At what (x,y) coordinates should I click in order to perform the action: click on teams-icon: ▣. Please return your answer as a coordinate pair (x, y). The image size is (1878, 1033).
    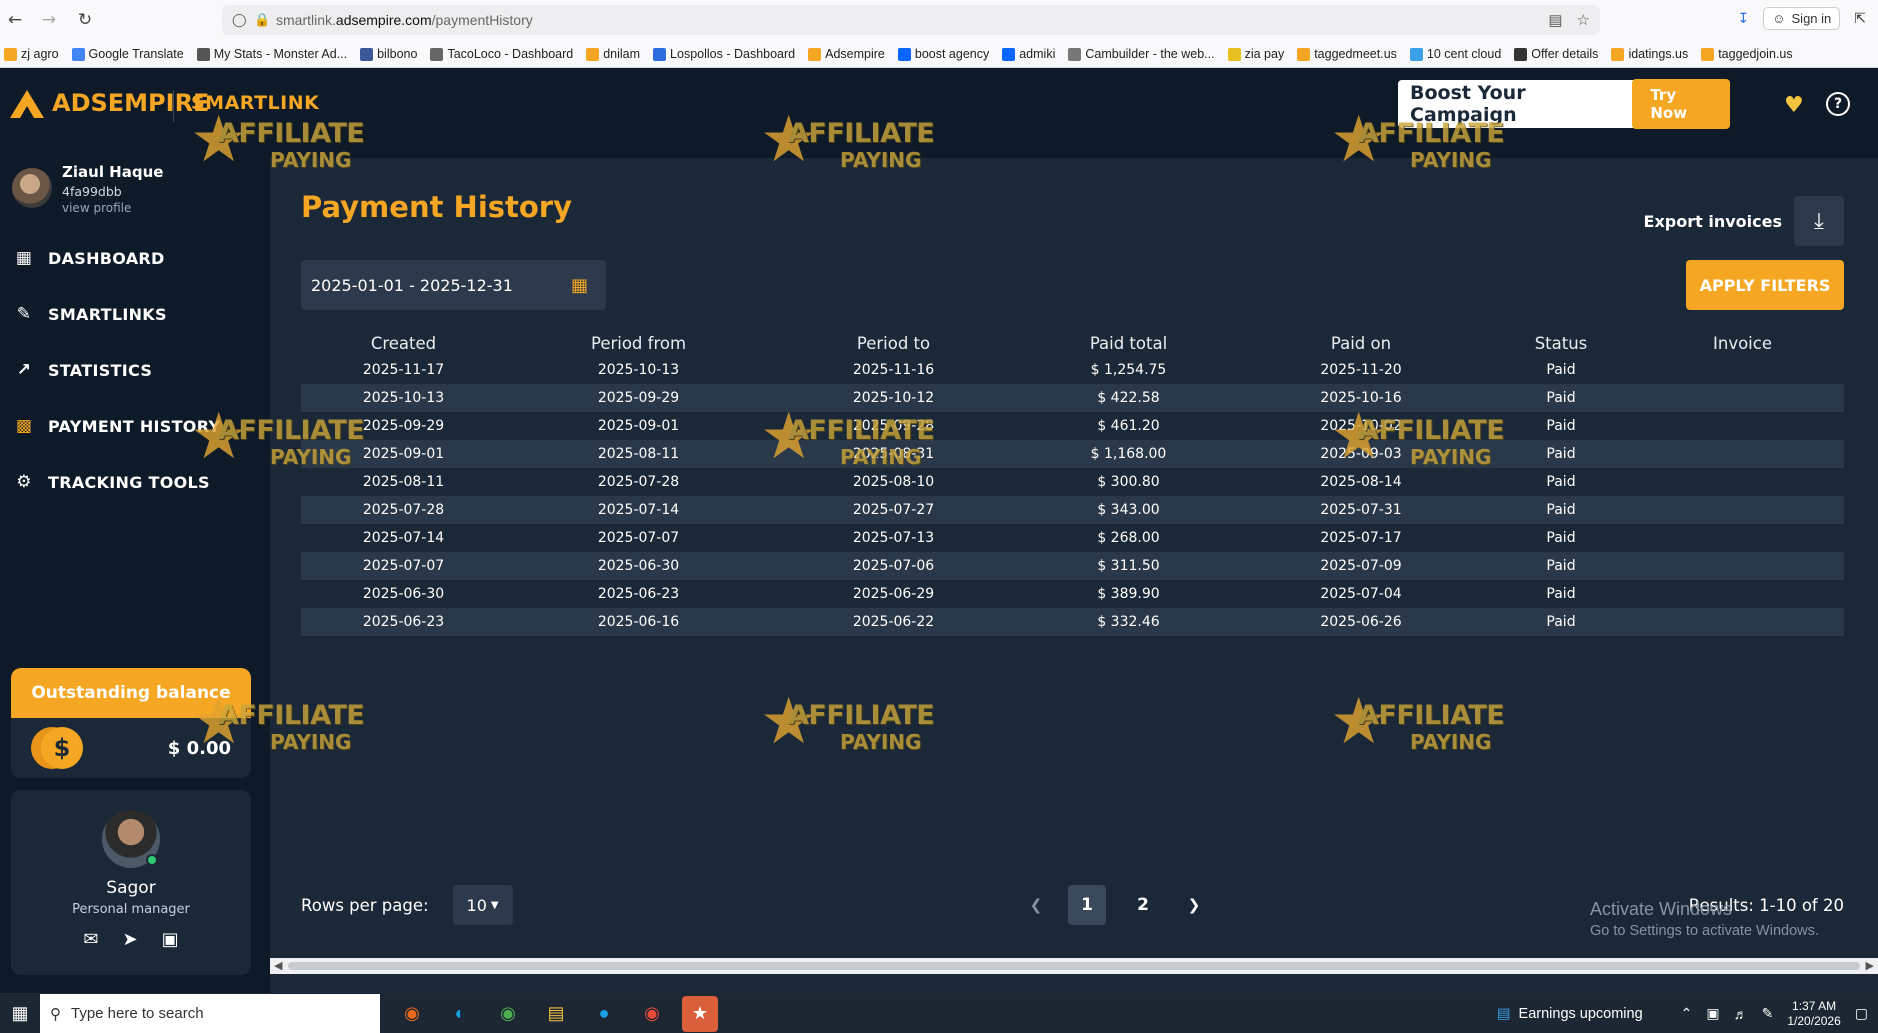
    Looking at the image, I should click on (170, 939).